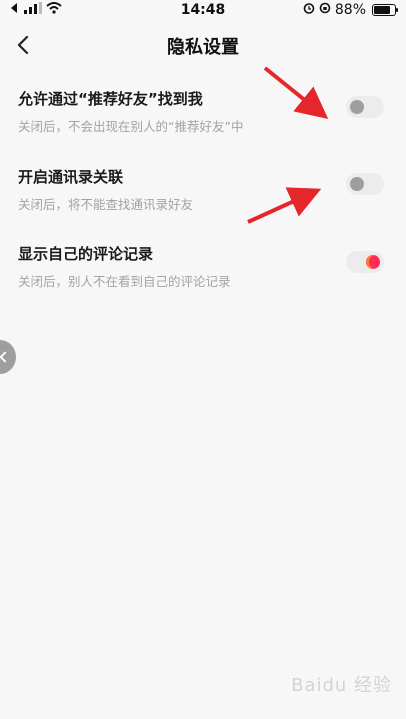 This screenshot has height=719, width=406. What do you see at coordinates (8, 357) in the screenshot?
I see `floating-side-handle` at bounding box center [8, 357].